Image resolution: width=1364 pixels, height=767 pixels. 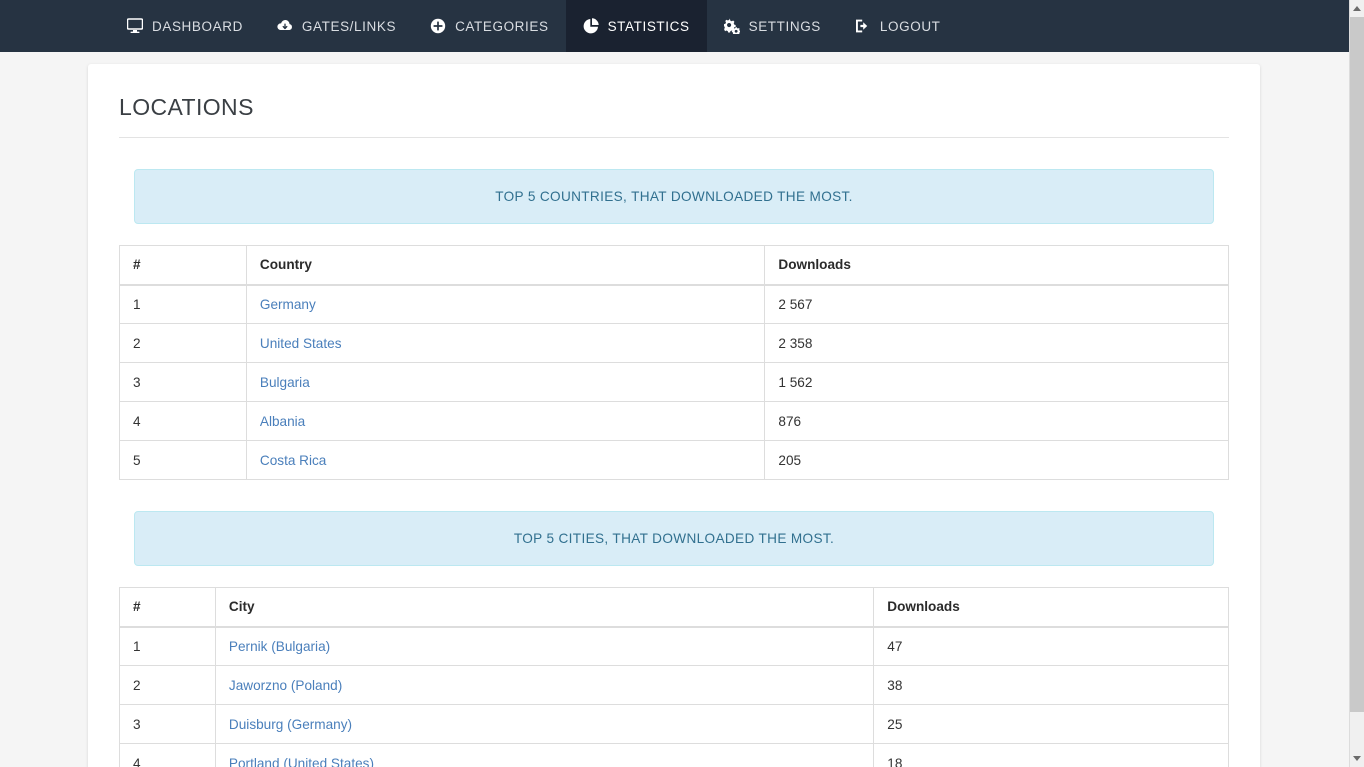 I want to click on nav-item-statistics: Statistics, so click(x=636, y=26).